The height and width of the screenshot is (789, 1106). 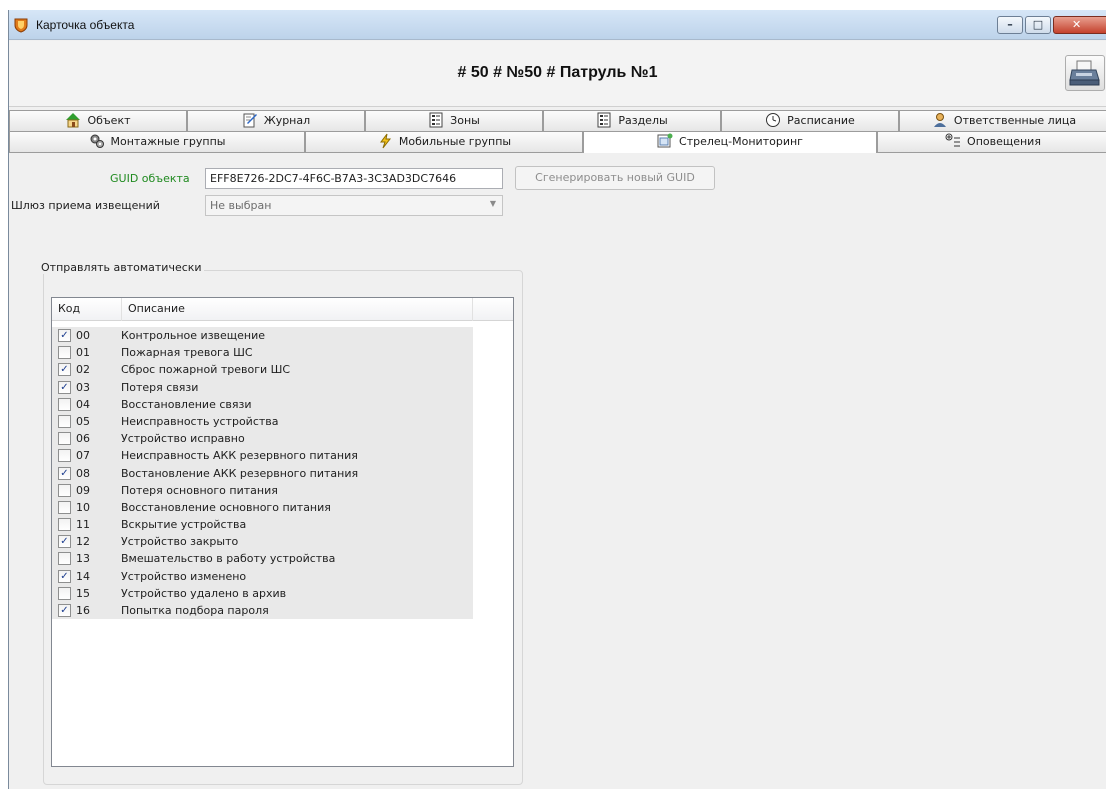 What do you see at coordinates (557, 25) in the screenshot?
I see `title-bar: Карточка объекта – □ ✕` at bounding box center [557, 25].